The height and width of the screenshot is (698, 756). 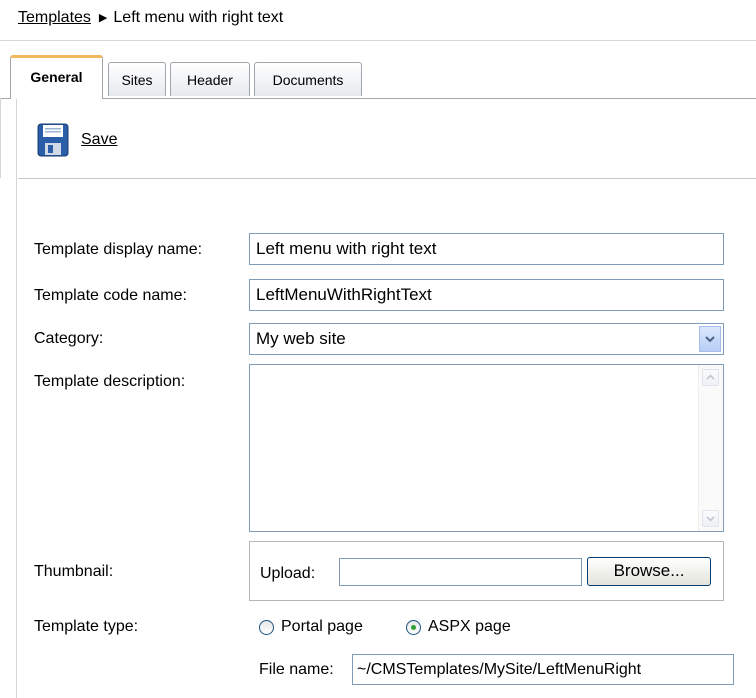 What do you see at coordinates (710, 518) in the screenshot?
I see `scroll-down-icon` at bounding box center [710, 518].